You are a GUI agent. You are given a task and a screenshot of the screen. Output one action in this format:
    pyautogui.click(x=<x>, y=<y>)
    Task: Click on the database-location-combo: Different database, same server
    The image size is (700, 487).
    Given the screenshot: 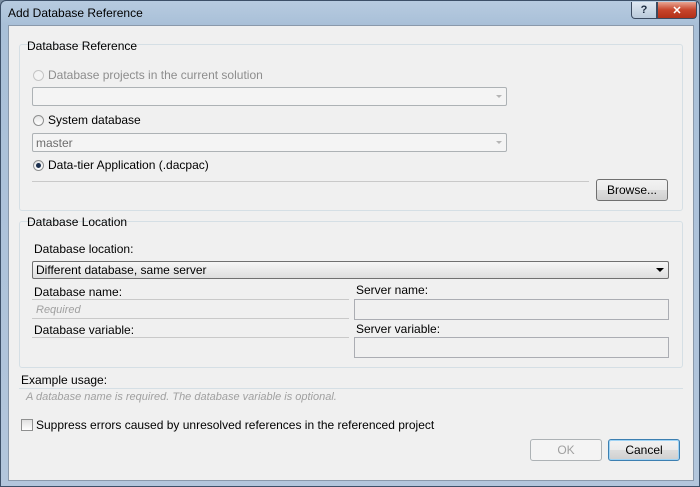 What is the action you would take?
    pyautogui.click(x=350, y=270)
    